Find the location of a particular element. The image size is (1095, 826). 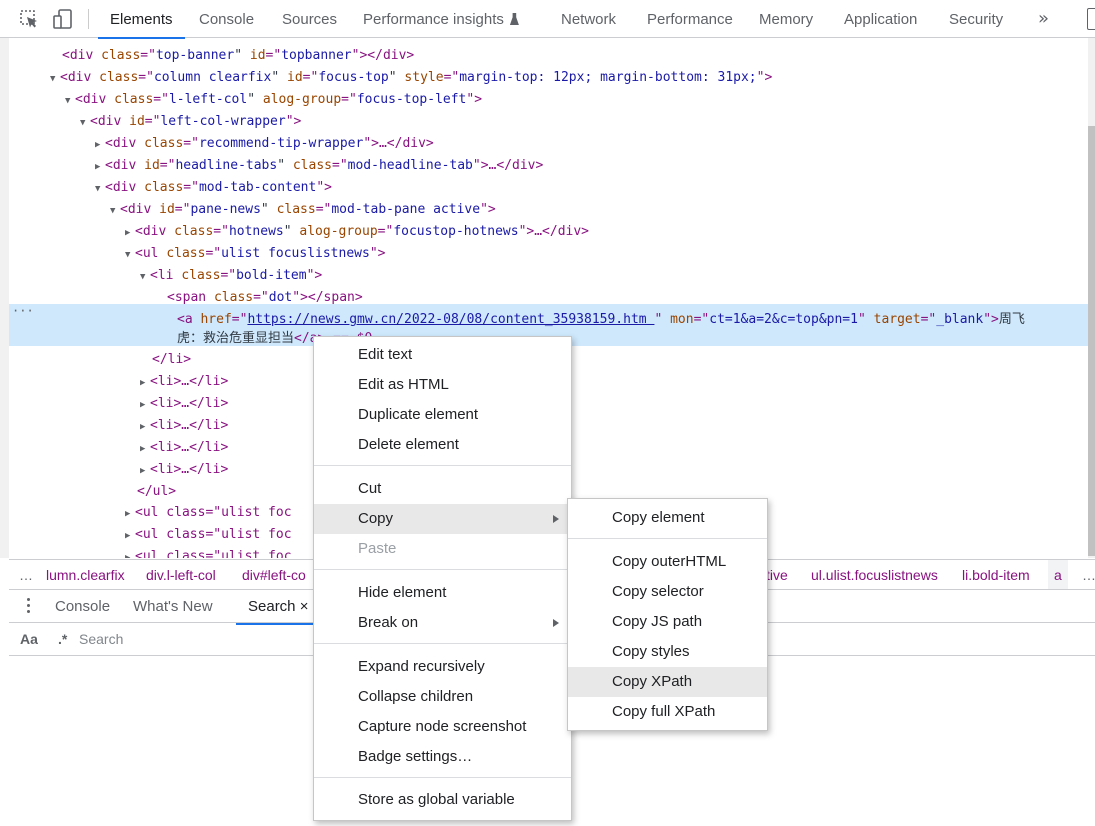

tree-scrollbar is located at coordinates (1091, 298).